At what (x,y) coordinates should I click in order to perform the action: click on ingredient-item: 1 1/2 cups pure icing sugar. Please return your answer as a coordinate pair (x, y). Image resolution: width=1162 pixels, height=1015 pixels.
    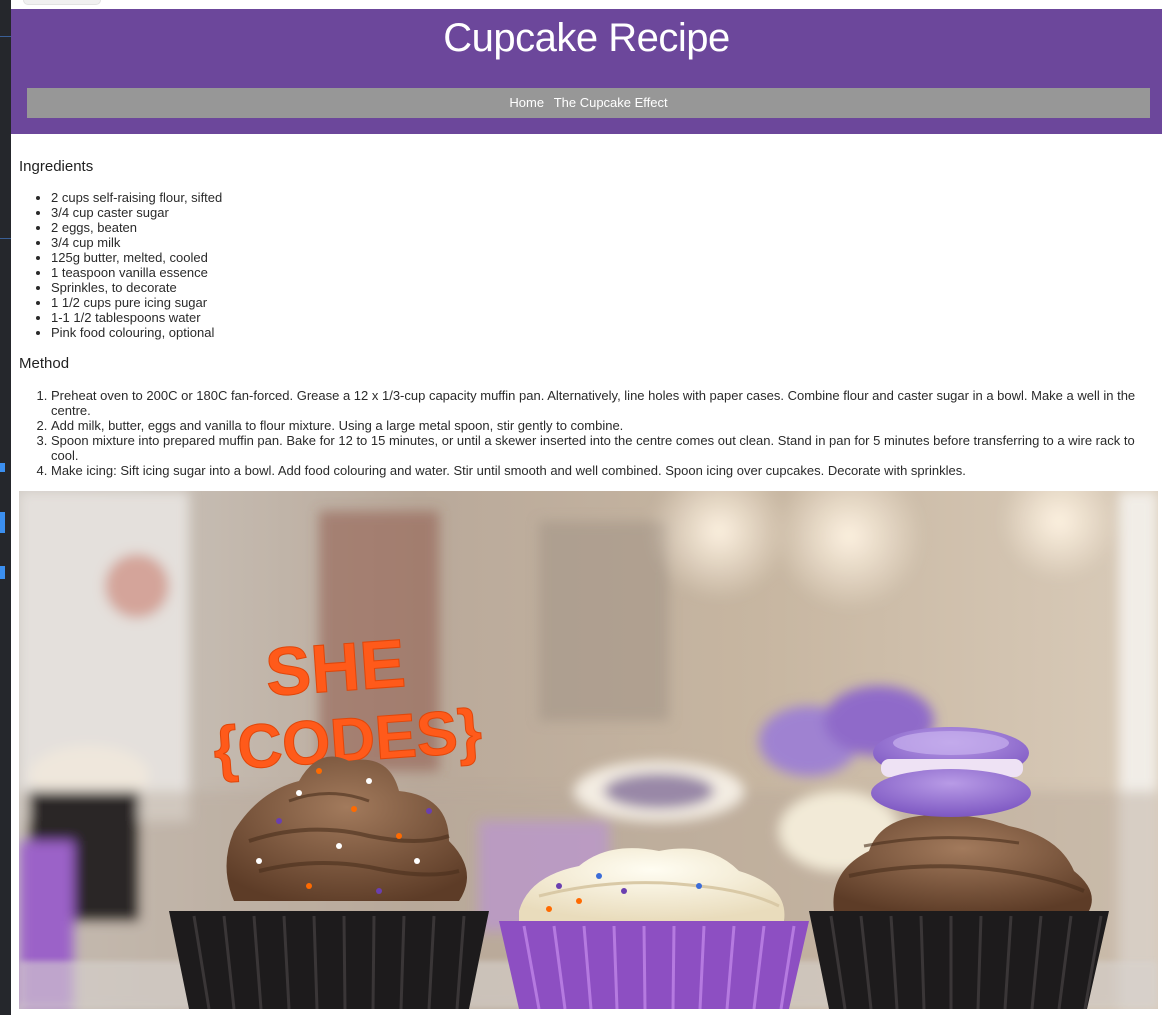
    Looking at the image, I should click on (136, 302).